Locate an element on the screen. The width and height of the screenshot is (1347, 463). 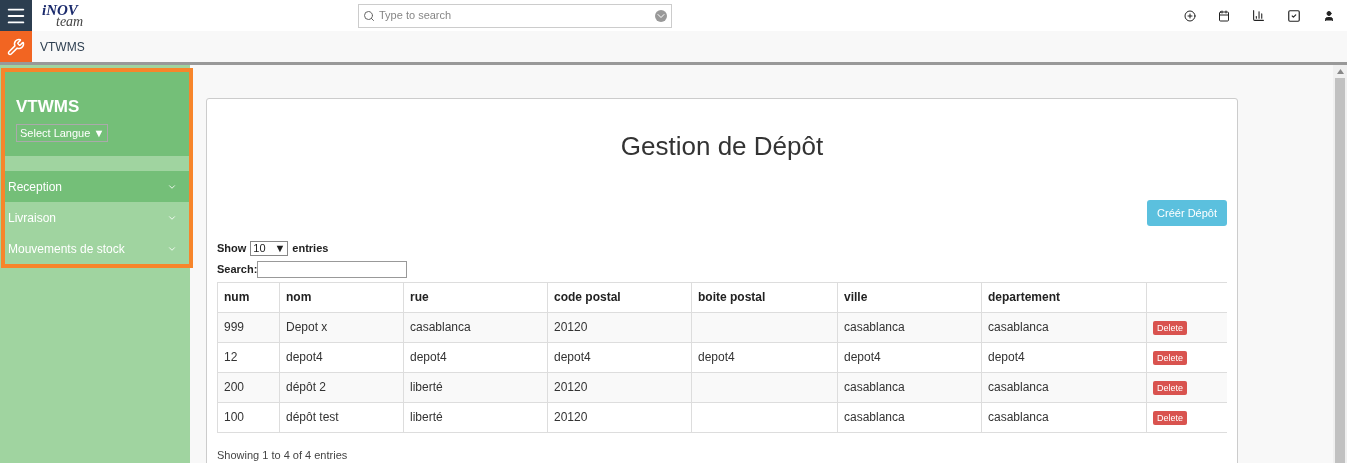
column-header: rue is located at coordinates (475, 297).